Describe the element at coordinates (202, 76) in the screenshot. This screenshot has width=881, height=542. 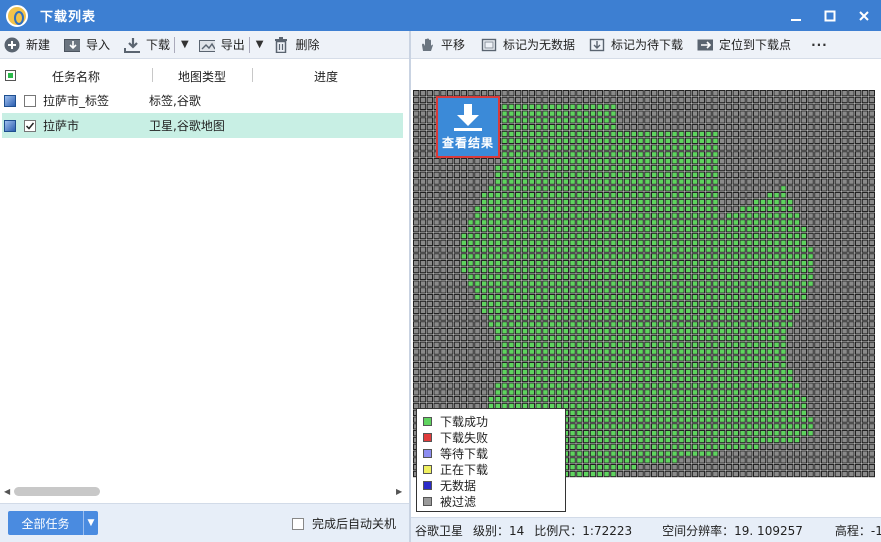
I see `column-header-map-type: 地图类型` at that location.